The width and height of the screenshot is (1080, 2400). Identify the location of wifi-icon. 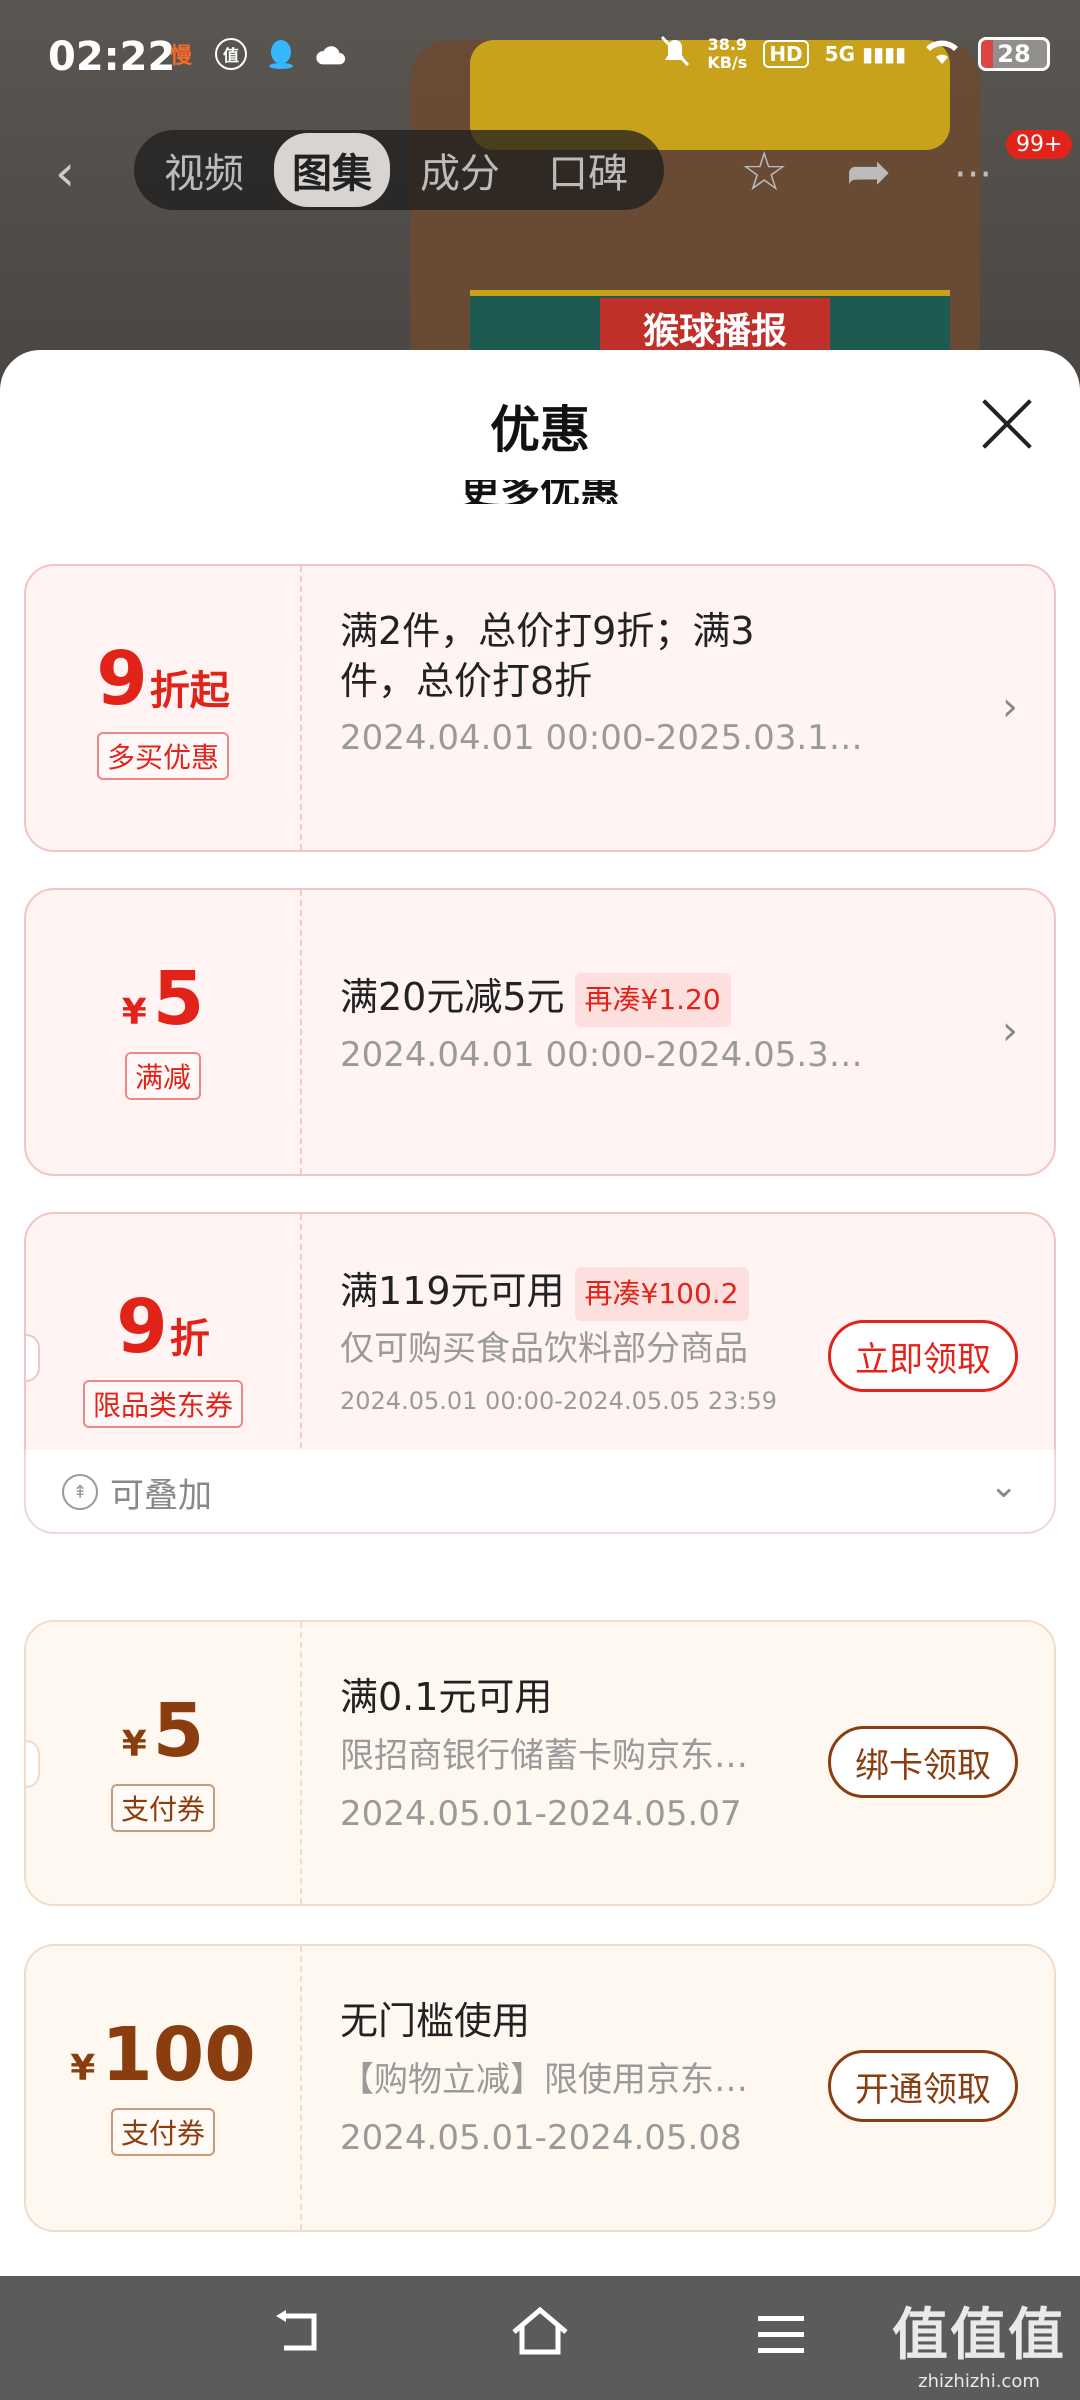
(942, 53).